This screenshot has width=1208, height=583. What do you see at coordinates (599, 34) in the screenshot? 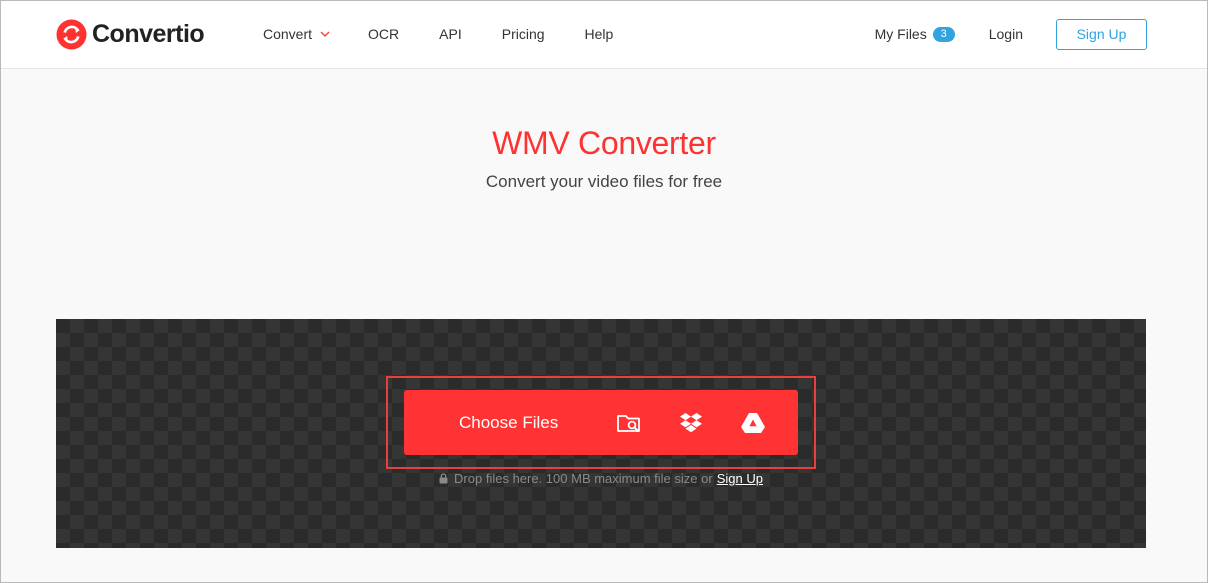
I see `nav-help: Help` at bounding box center [599, 34].